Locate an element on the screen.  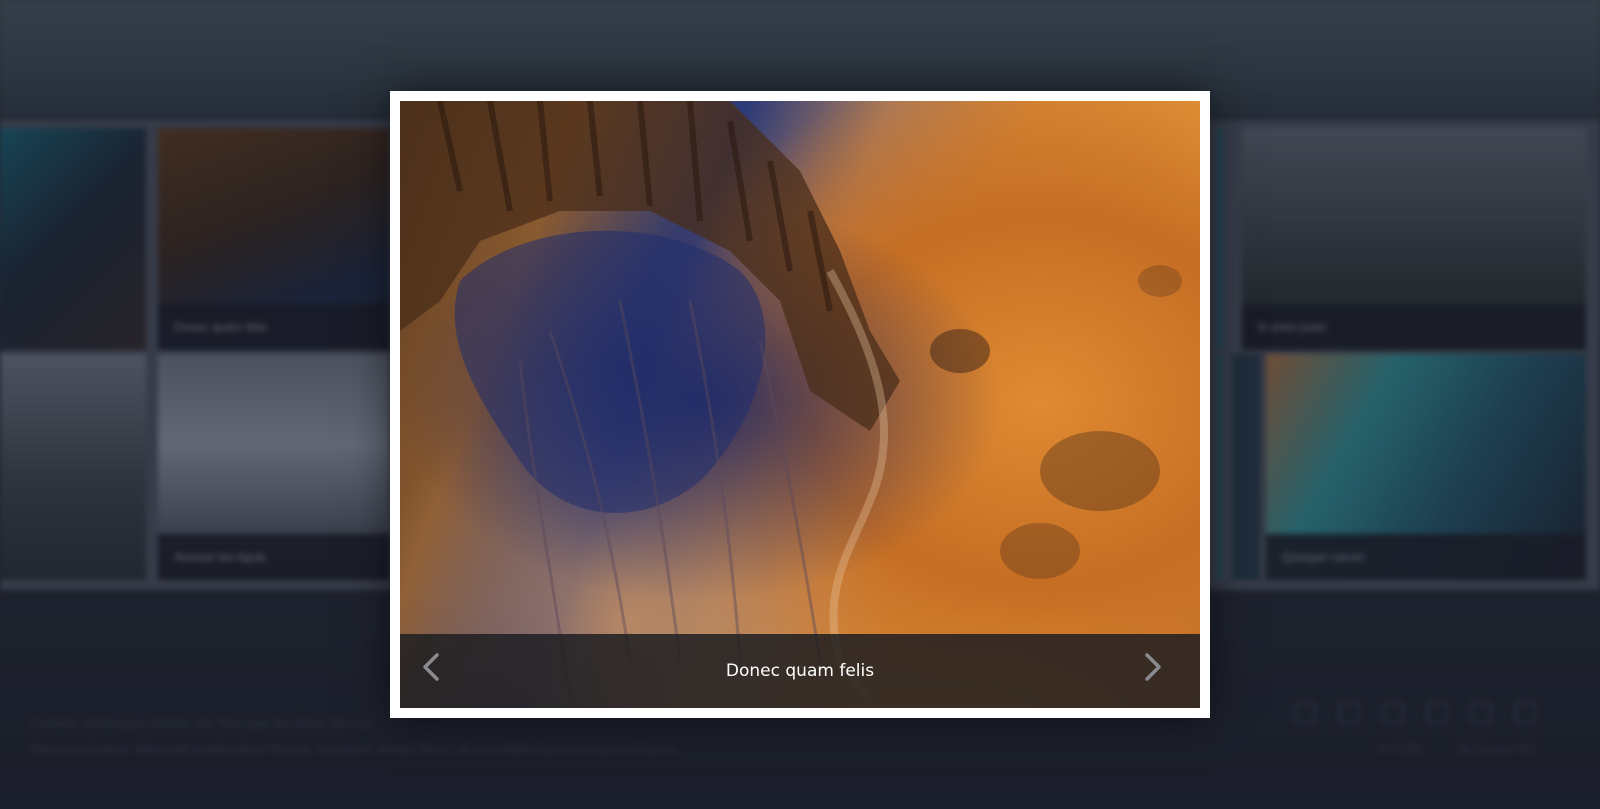
lightbox-caption: Donec quam felis is located at coordinates (800, 671).